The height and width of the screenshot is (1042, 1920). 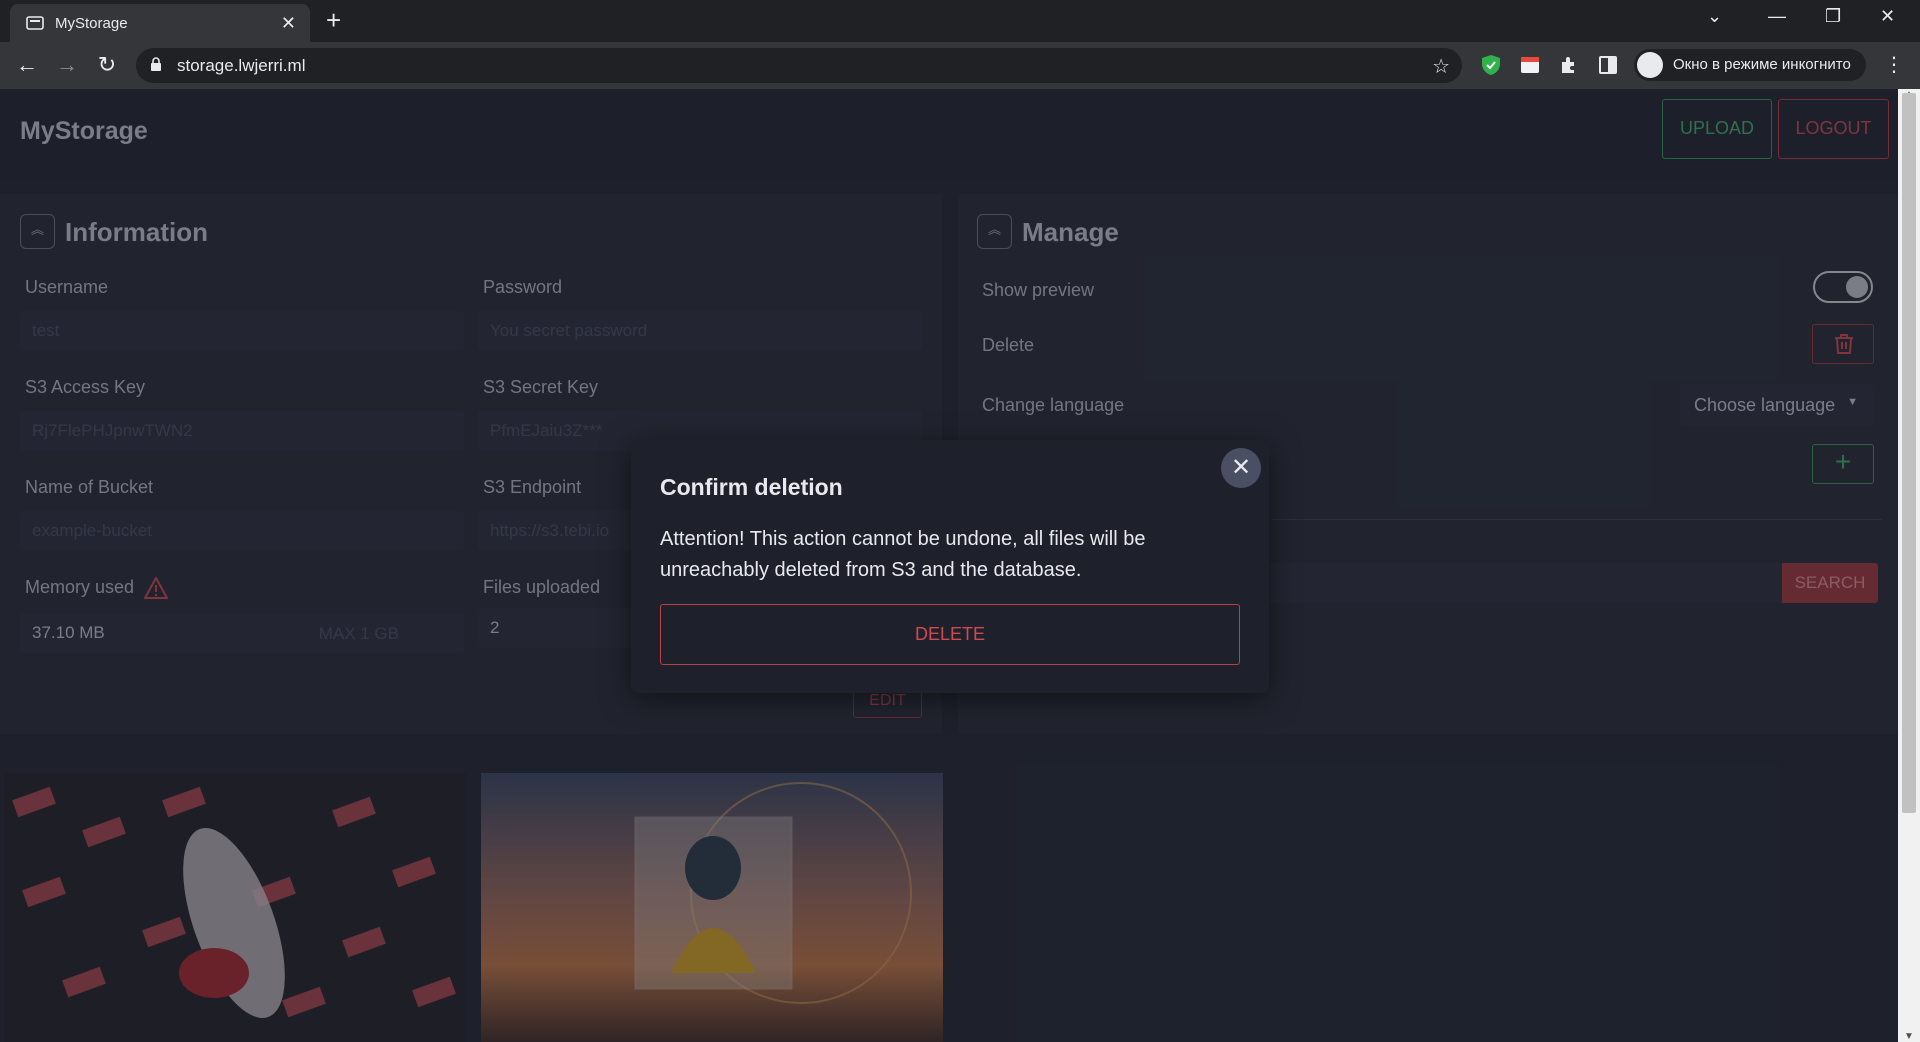 I want to click on browser-tabbar: MyStorage ✕ + ⌄ — ❐ ✕, so click(x=960, y=21).